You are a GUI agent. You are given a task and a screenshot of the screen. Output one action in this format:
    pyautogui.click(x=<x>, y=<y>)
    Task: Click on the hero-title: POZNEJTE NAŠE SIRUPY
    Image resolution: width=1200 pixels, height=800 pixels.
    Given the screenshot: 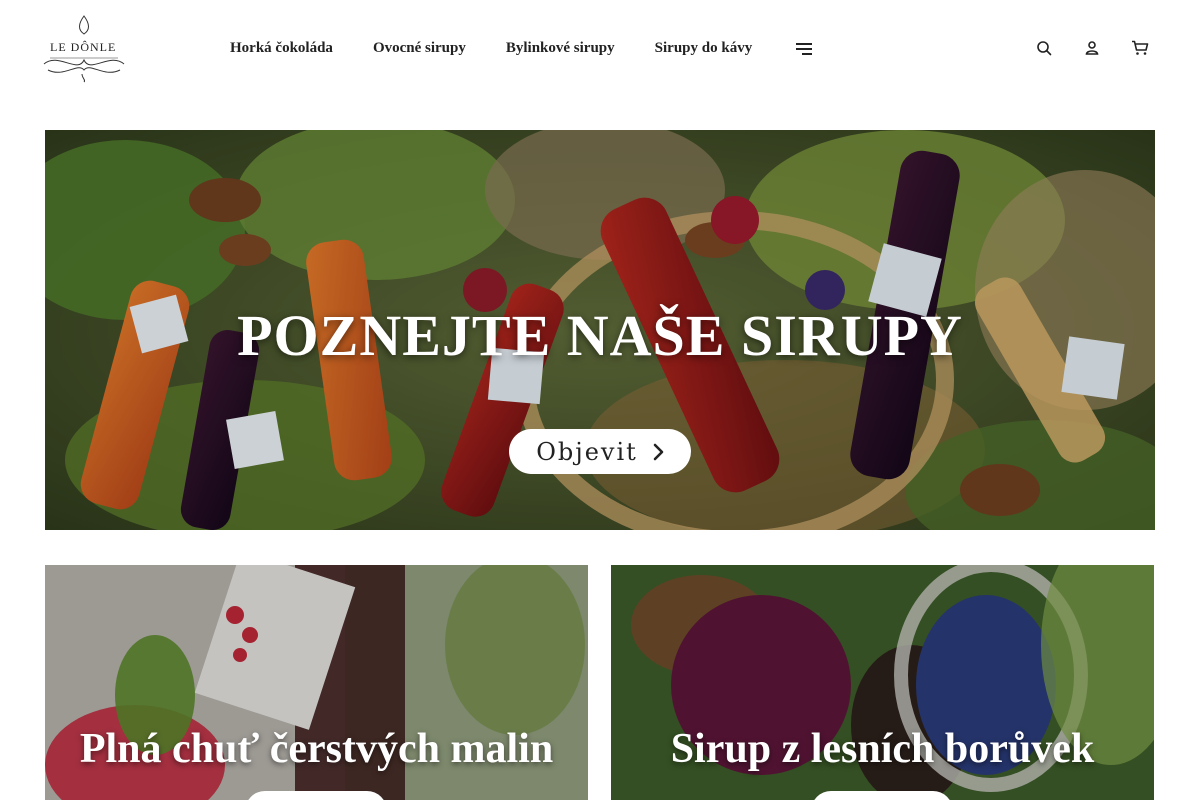 What is the action you would take?
    pyautogui.click(x=600, y=335)
    